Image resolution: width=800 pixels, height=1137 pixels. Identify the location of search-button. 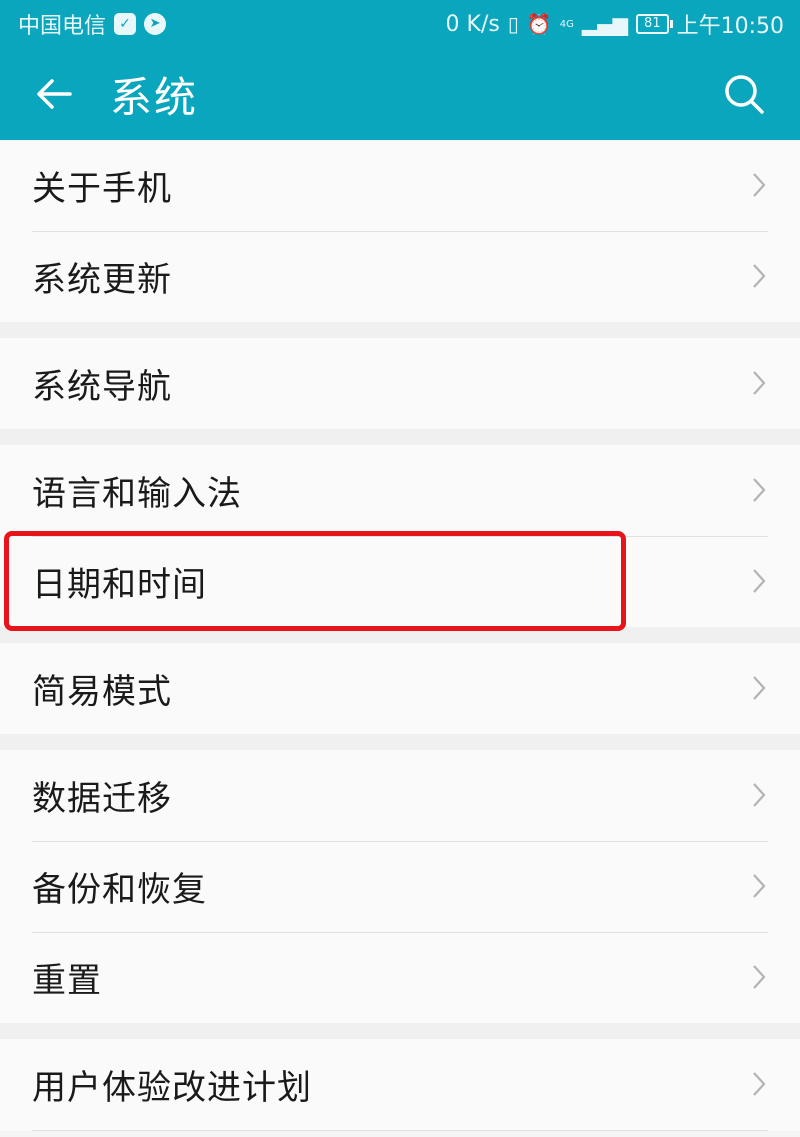
(744, 94).